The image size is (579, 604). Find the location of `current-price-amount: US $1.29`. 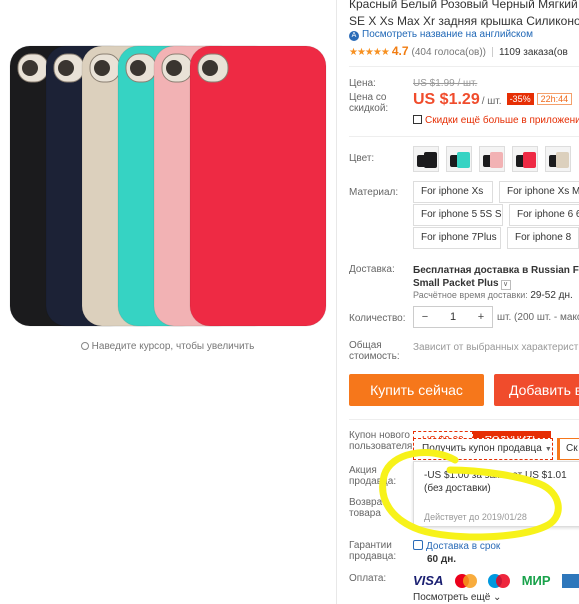

current-price-amount: US $1.29 is located at coordinates (446, 99).